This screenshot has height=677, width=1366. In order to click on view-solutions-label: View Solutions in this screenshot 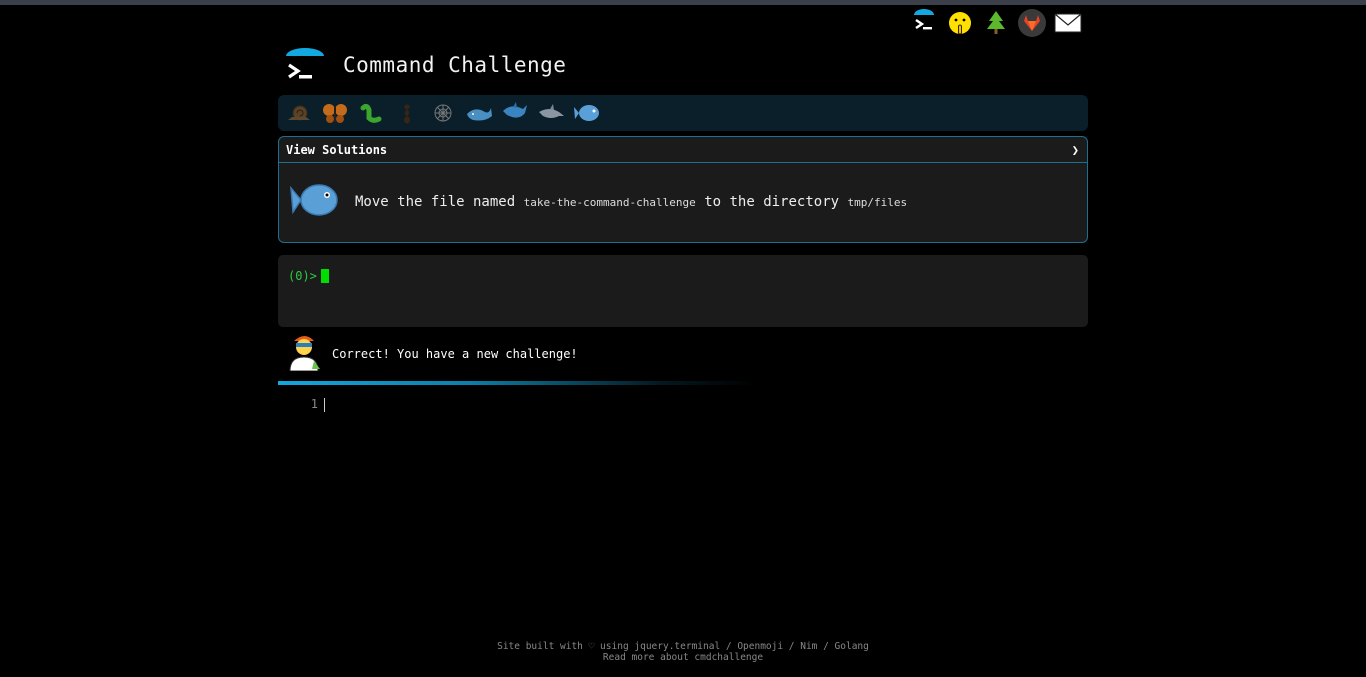, I will do `click(337, 149)`.